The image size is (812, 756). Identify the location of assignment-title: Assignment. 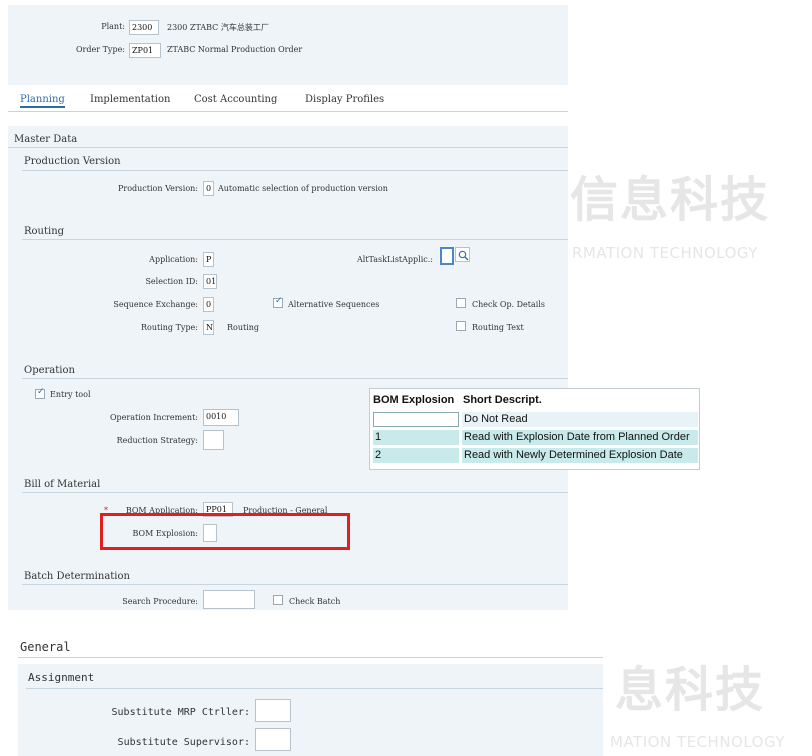
(61, 677).